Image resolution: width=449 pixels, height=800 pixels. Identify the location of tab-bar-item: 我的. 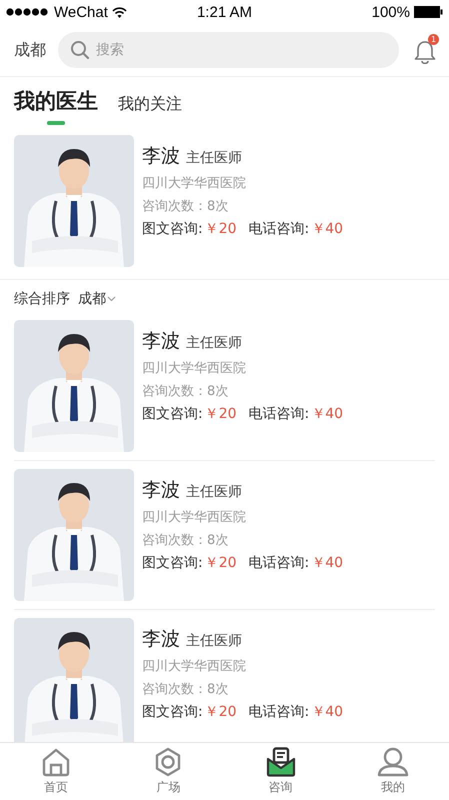
(392, 771).